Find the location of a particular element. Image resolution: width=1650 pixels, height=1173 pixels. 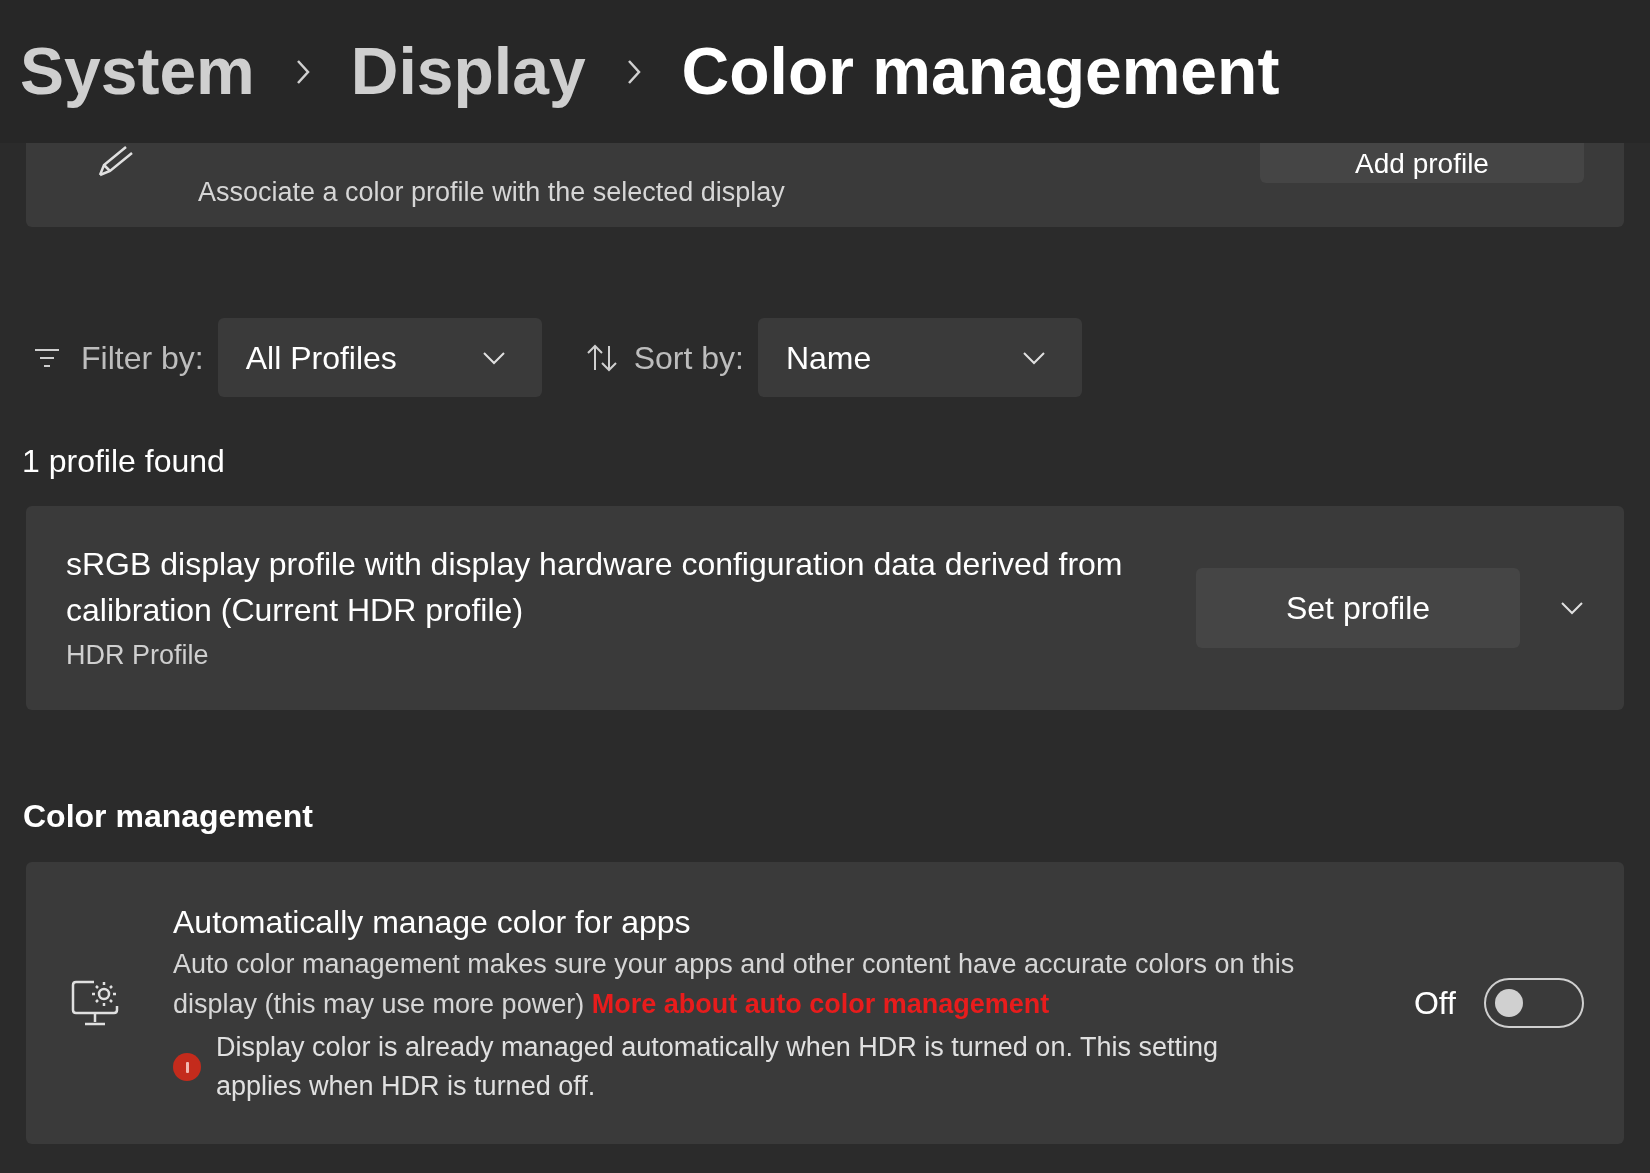

sort-icon is located at coordinates (601, 357).